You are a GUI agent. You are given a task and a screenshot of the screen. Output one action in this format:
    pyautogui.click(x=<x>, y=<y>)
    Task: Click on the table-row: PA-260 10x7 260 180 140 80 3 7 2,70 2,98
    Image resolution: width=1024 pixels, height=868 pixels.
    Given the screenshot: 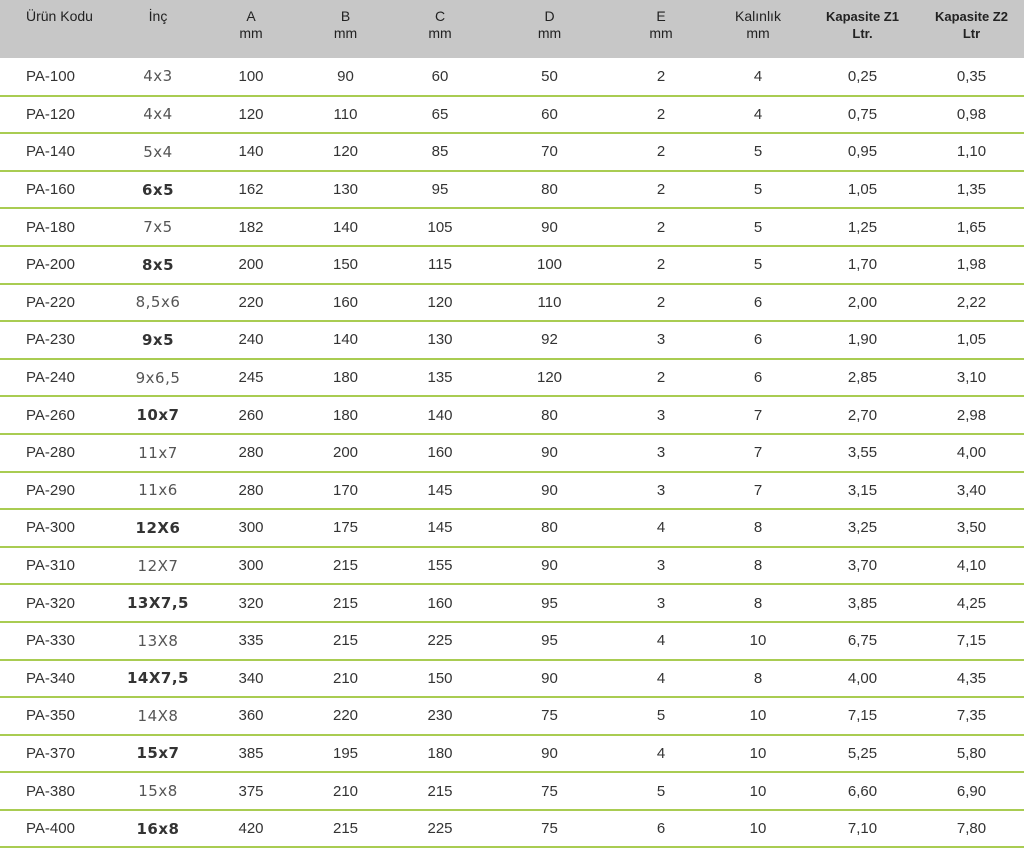 What is the action you would take?
    pyautogui.click(x=512, y=415)
    